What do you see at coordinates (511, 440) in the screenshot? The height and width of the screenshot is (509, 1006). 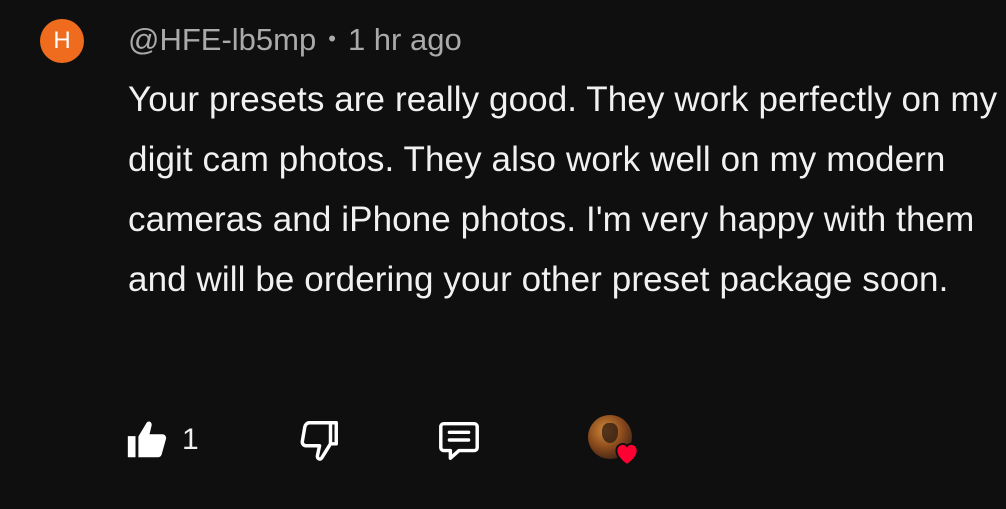 I see `reply-button` at bounding box center [511, 440].